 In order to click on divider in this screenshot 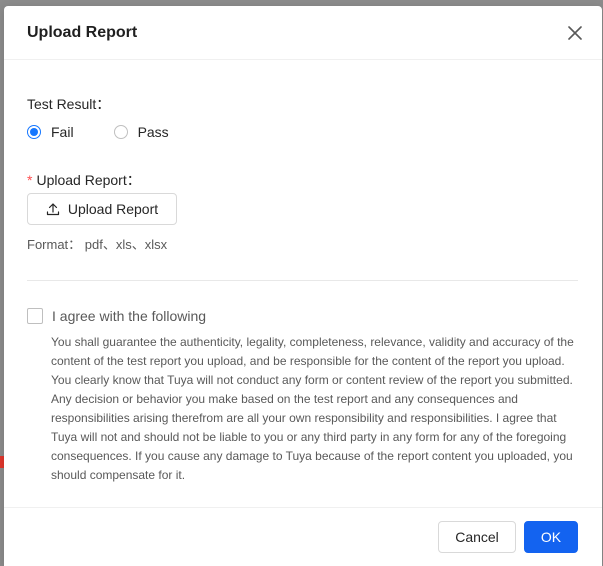, I will do `click(302, 280)`.